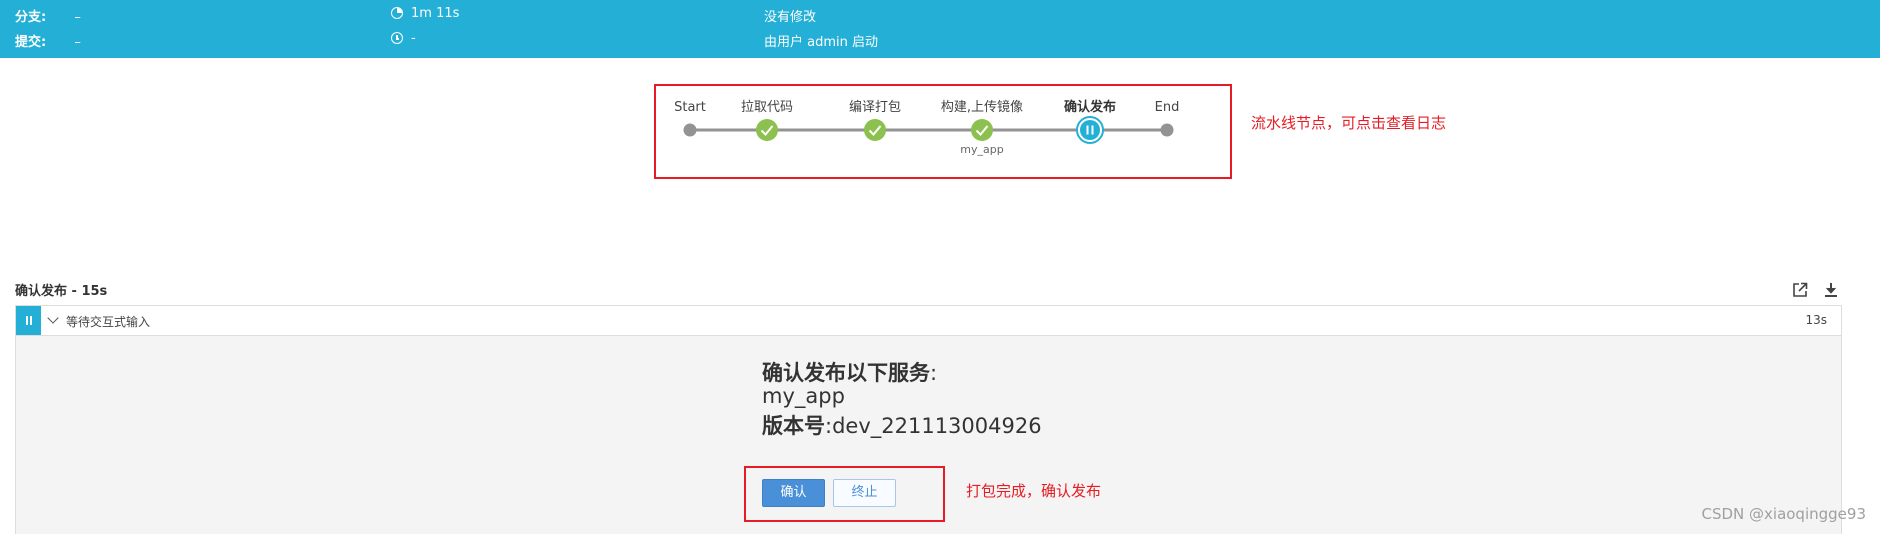  Describe the element at coordinates (690, 130) in the screenshot. I see `start-node` at that location.